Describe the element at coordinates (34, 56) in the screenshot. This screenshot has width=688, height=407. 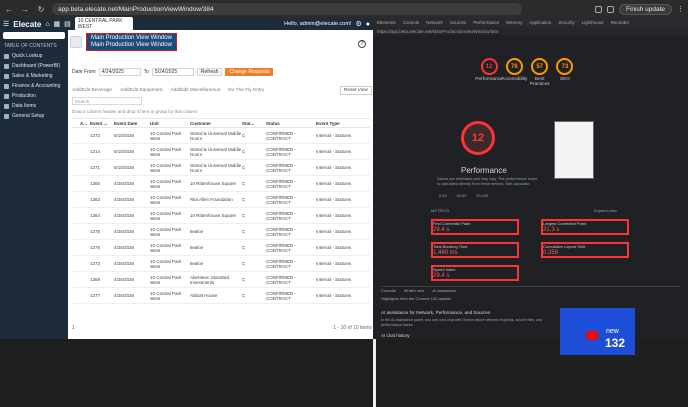
I see `sidebar-item-quick-lookup: Quick Lookup` at that location.